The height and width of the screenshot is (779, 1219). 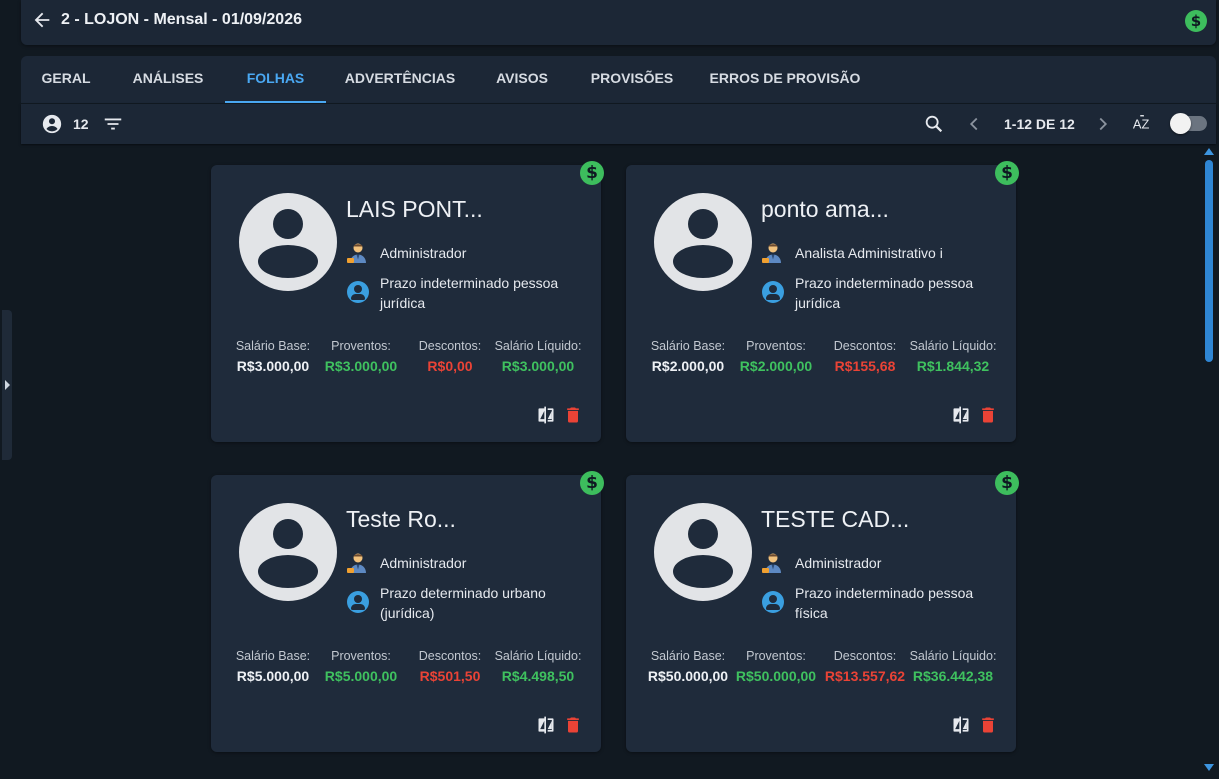 What do you see at coordinates (538, 666) in the screenshot?
I see `finance-liquido: Salário Líquido: R$4.498,50` at bounding box center [538, 666].